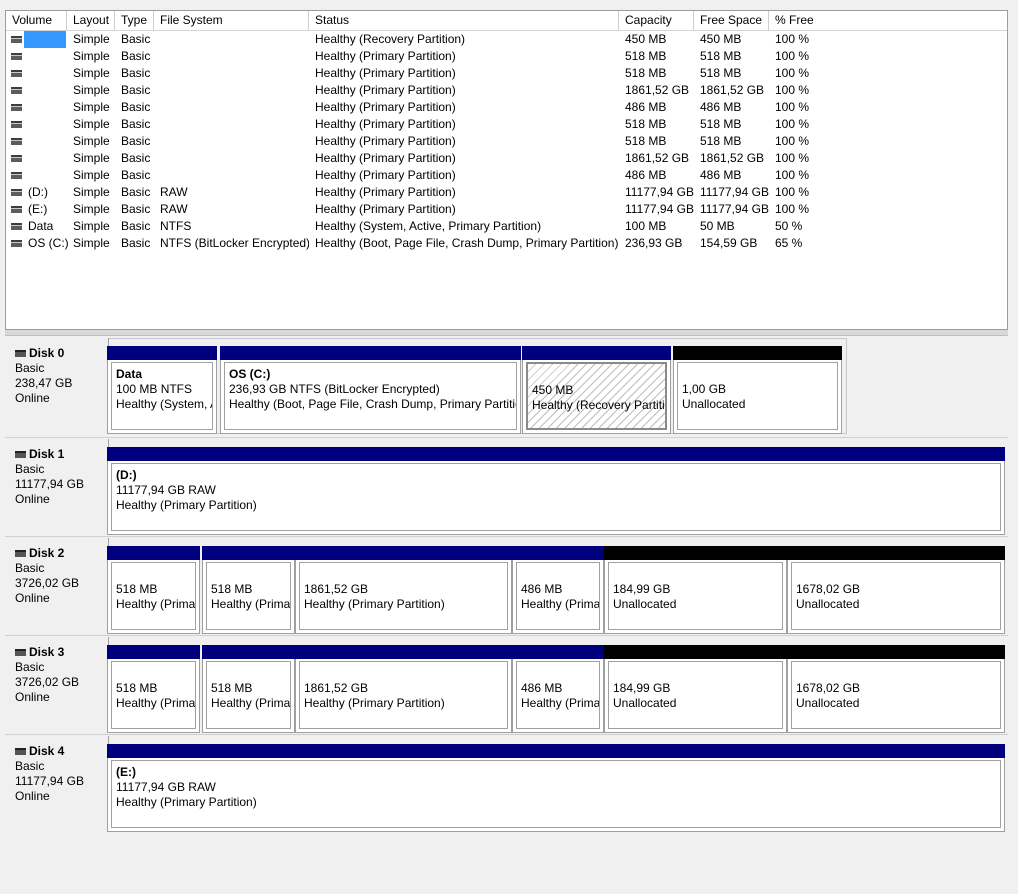  I want to click on disk-label: Disk 1 Basic 11177,94 GB Online, so click(57, 486).